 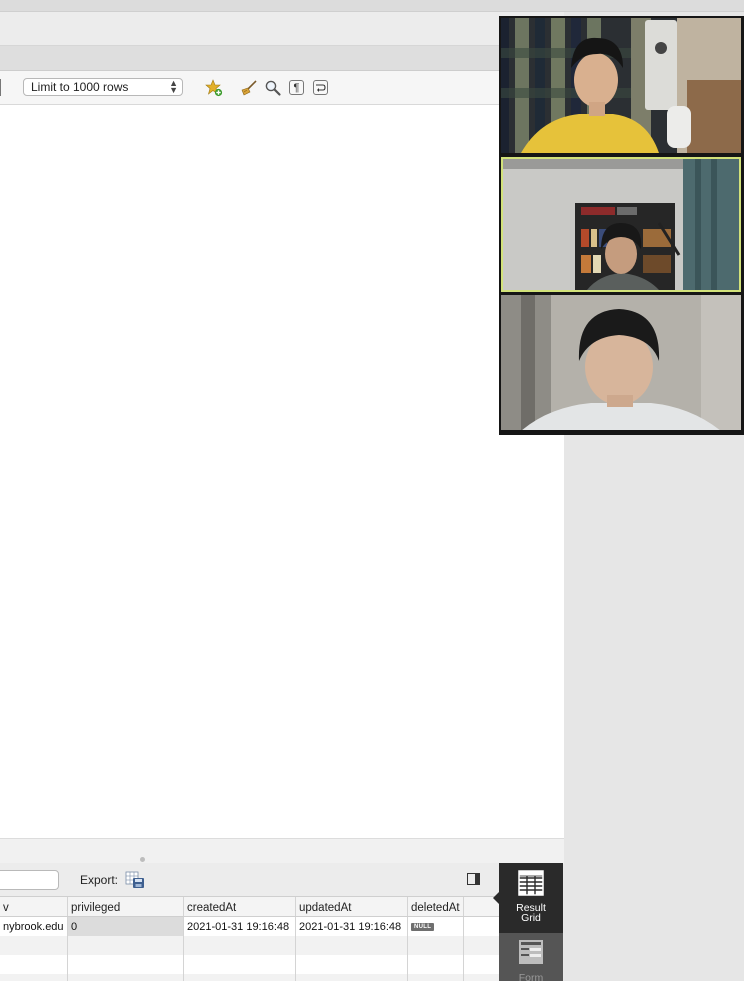 I want to click on splitter-grip, so click(x=142, y=859).